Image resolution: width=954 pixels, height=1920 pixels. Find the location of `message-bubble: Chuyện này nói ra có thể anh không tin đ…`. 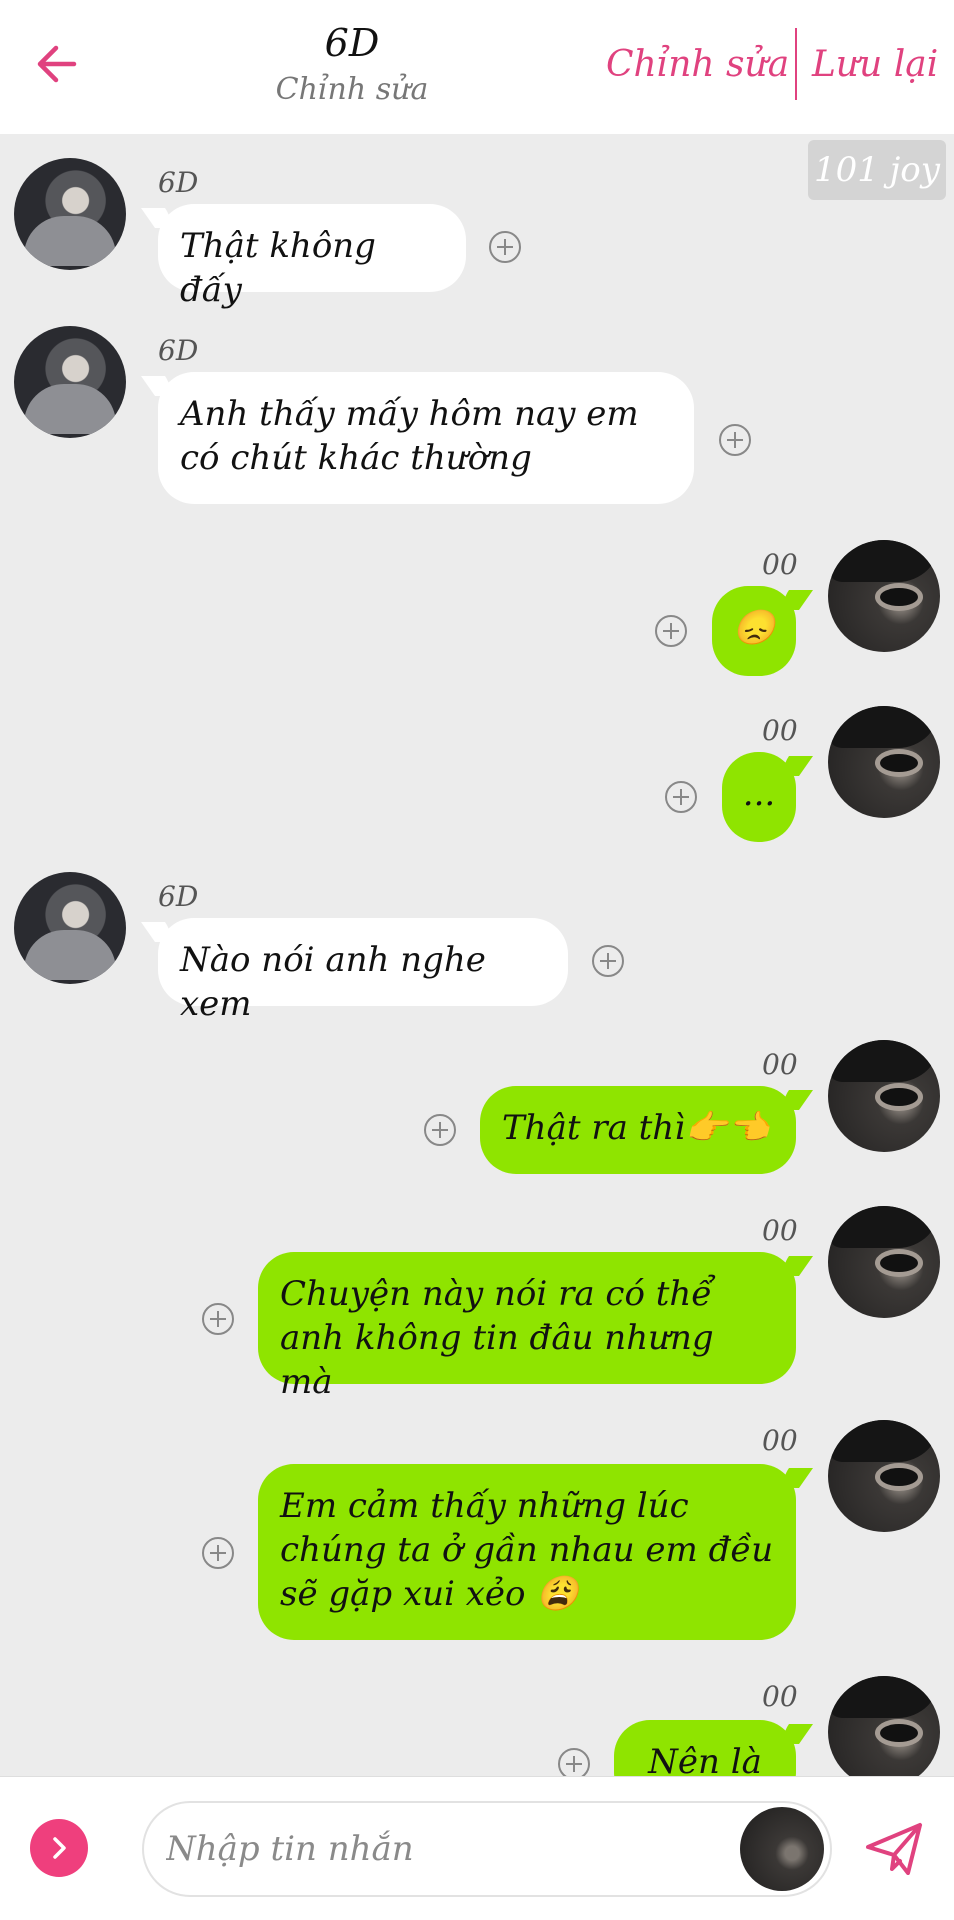

message-bubble: Chuyện này nói ra có thể anh không tin đ… is located at coordinates (527, 1327).